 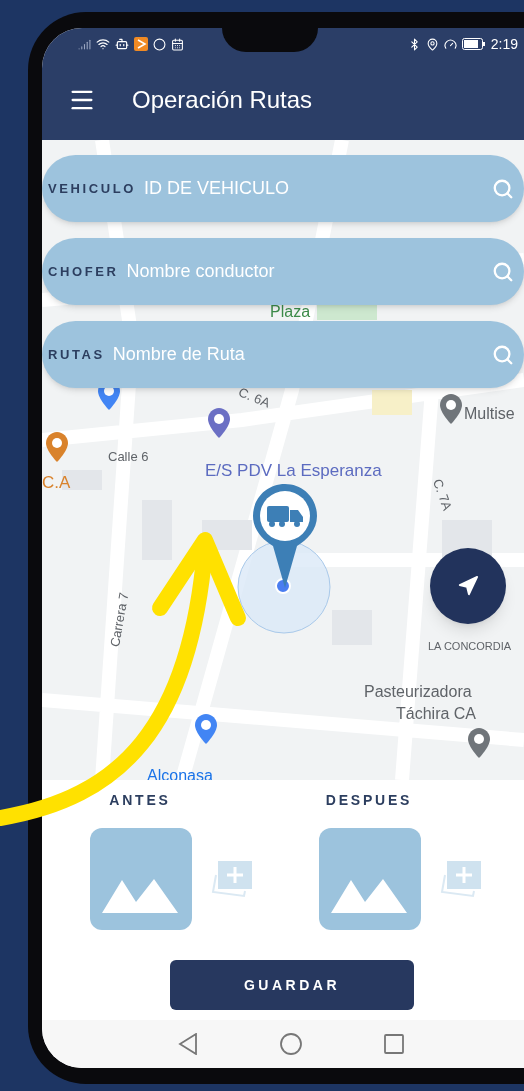 What do you see at coordinates (141, 44) in the screenshot?
I see `play-icon` at bounding box center [141, 44].